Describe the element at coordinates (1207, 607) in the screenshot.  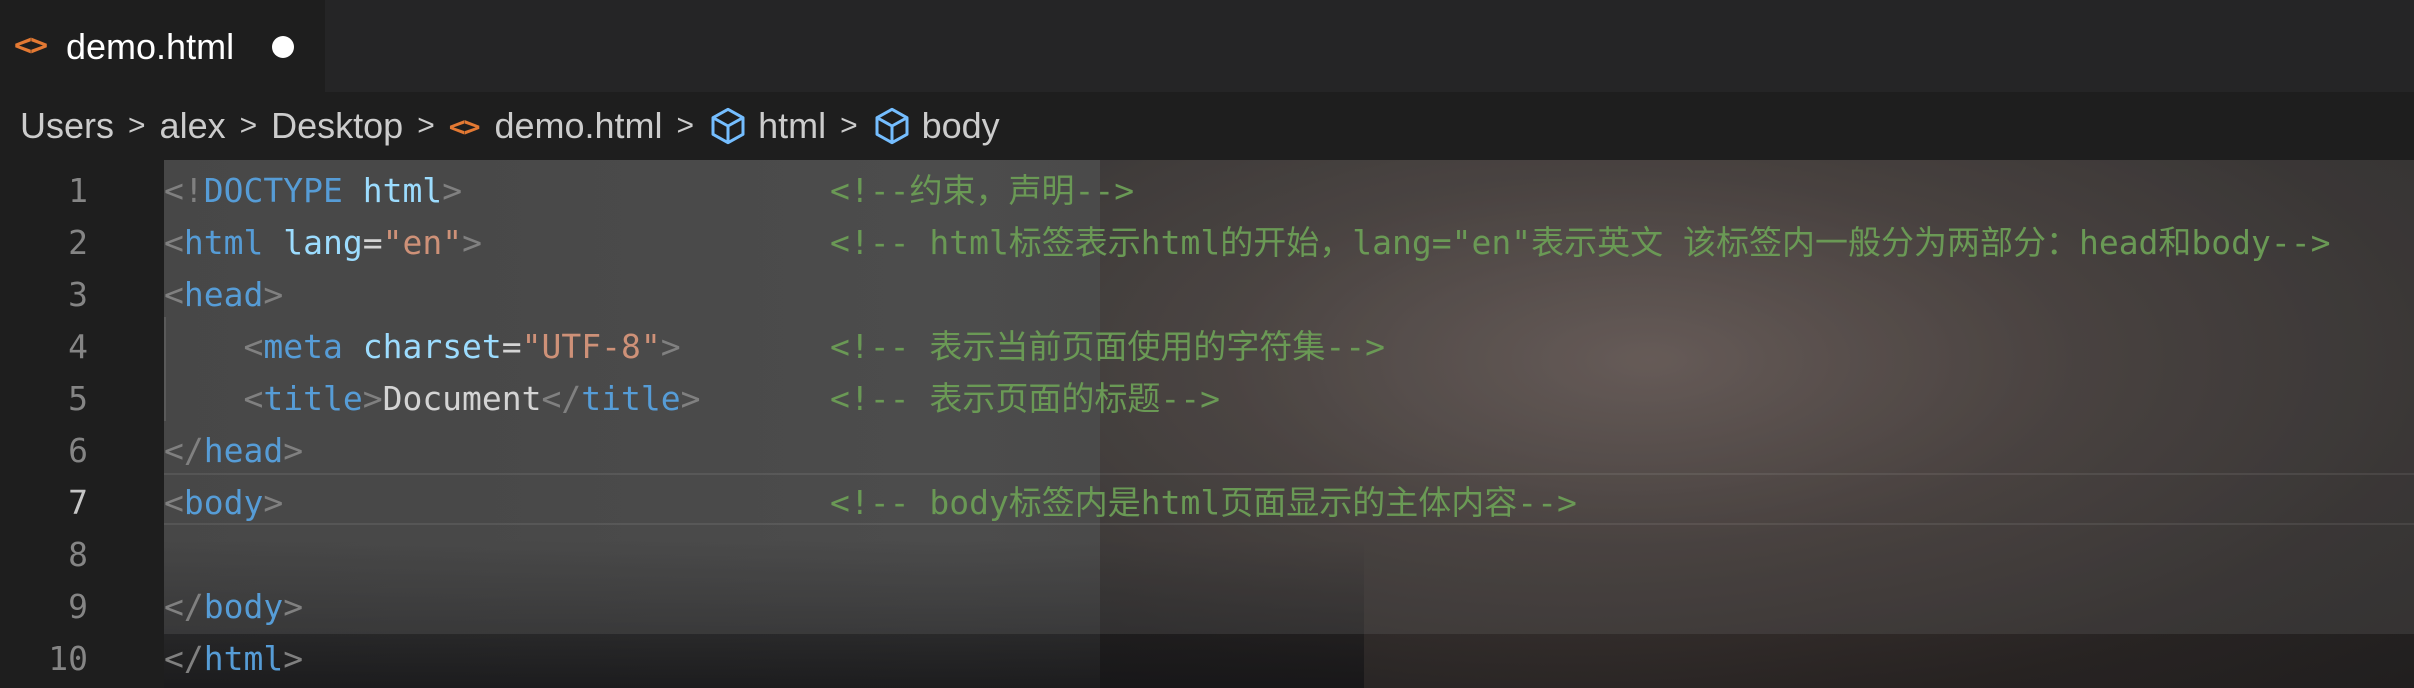
I see `code-line: 9 </body>` at that location.